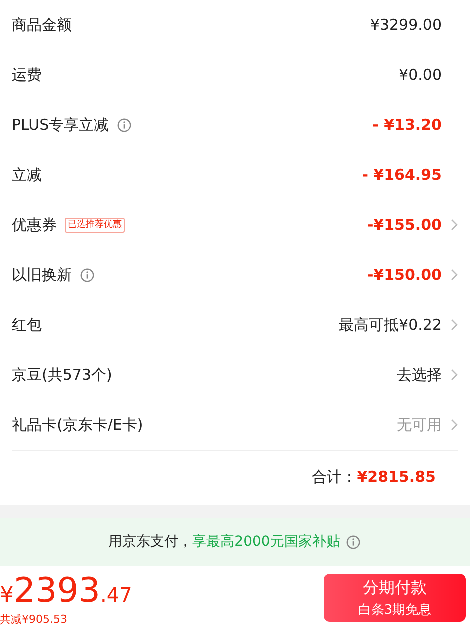 Image resolution: width=470 pixels, height=638 pixels. What do you see at coordinates (42, 25) in the screenshot?
I see `row-label: 商品金额` at bounding box center [42, 25].